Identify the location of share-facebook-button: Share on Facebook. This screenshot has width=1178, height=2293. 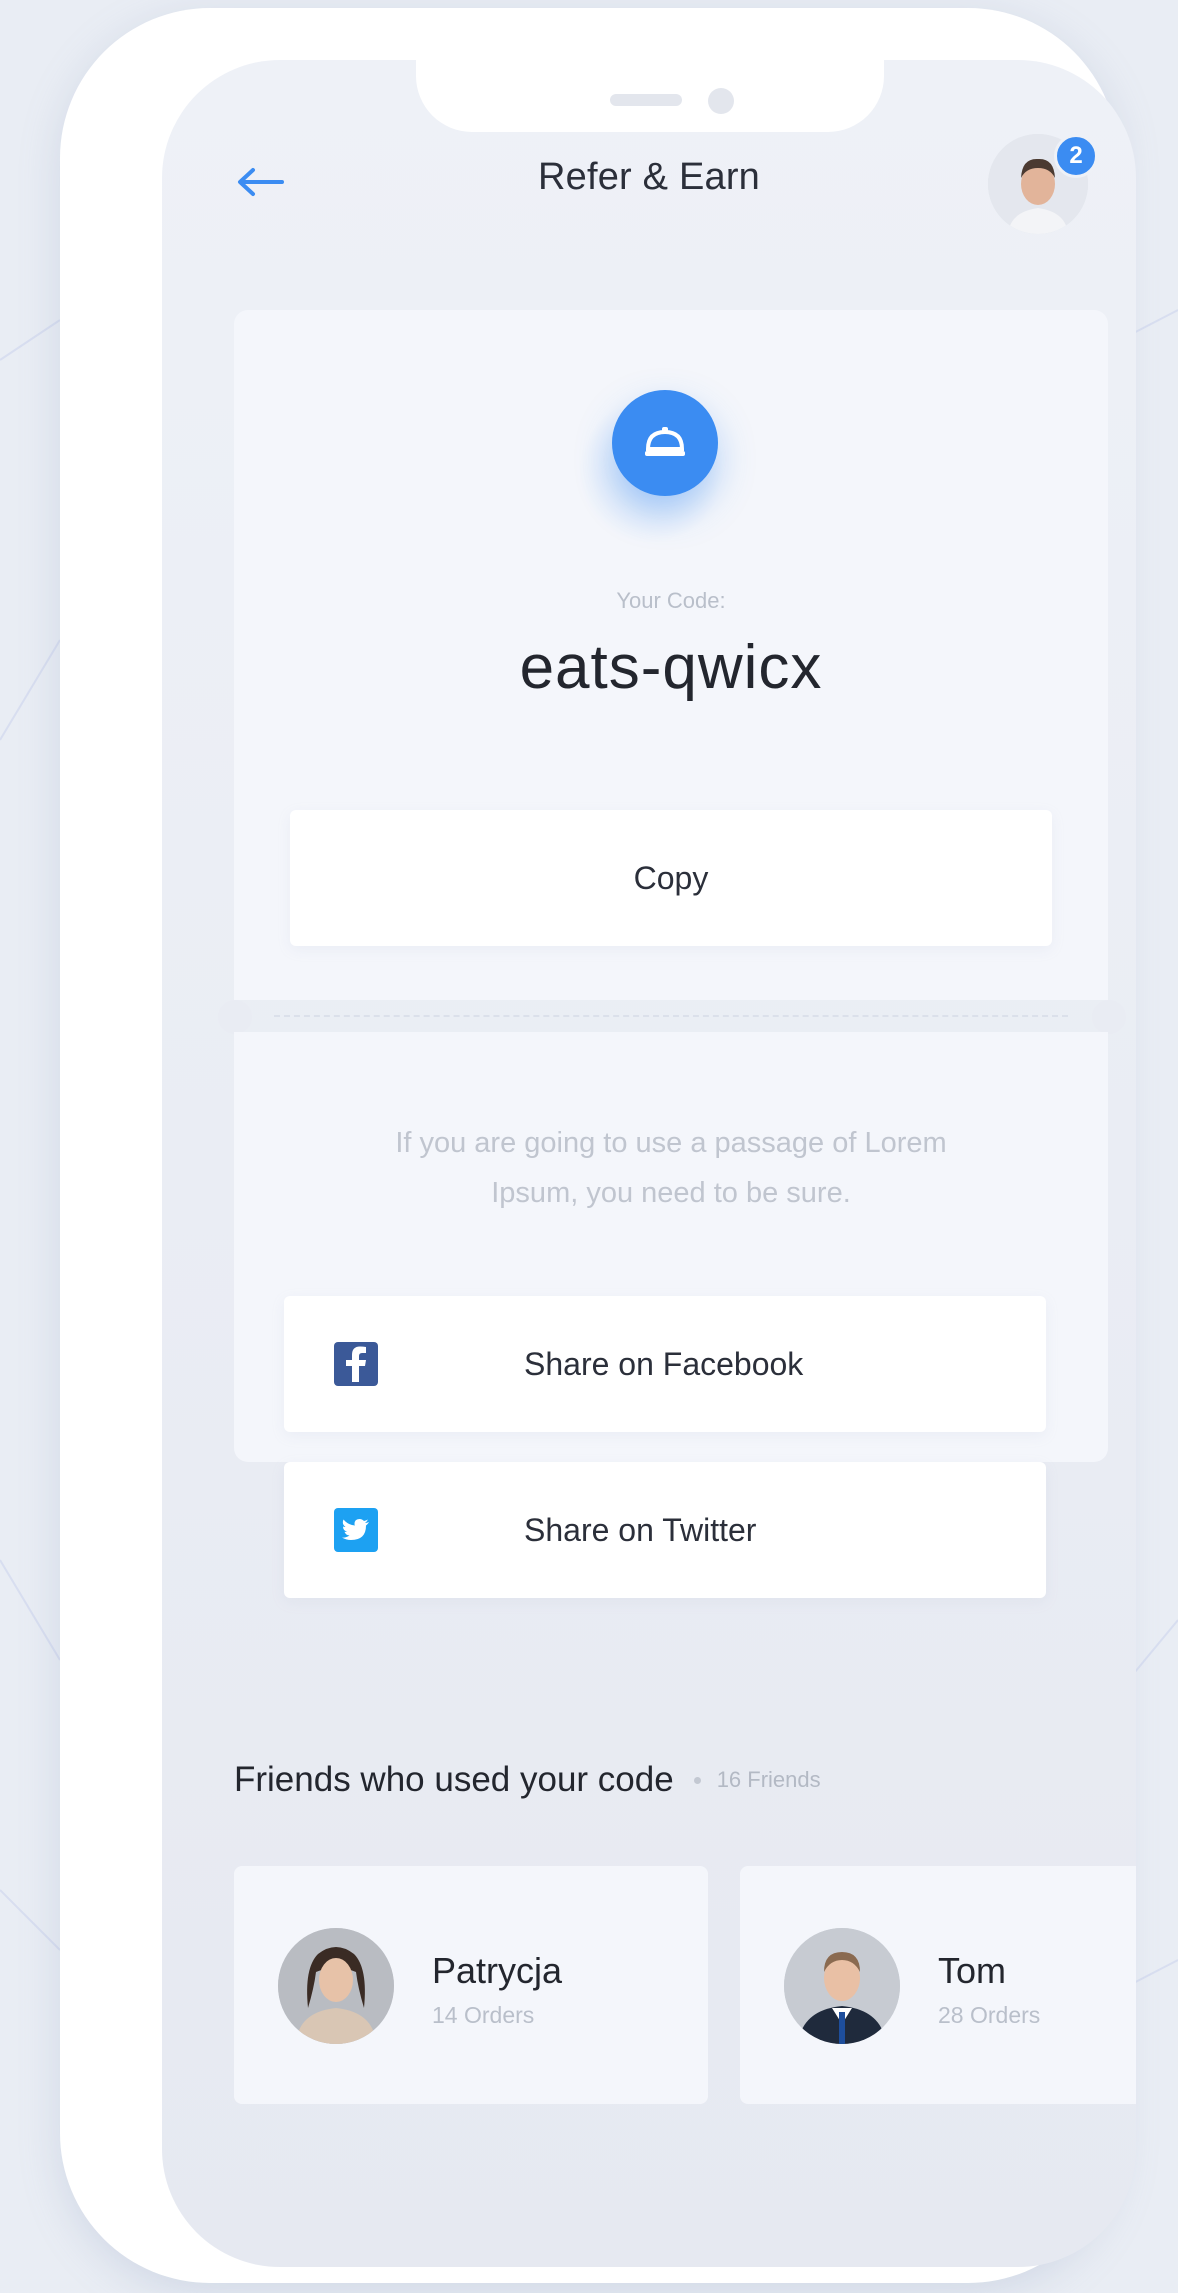
(665, 1364).